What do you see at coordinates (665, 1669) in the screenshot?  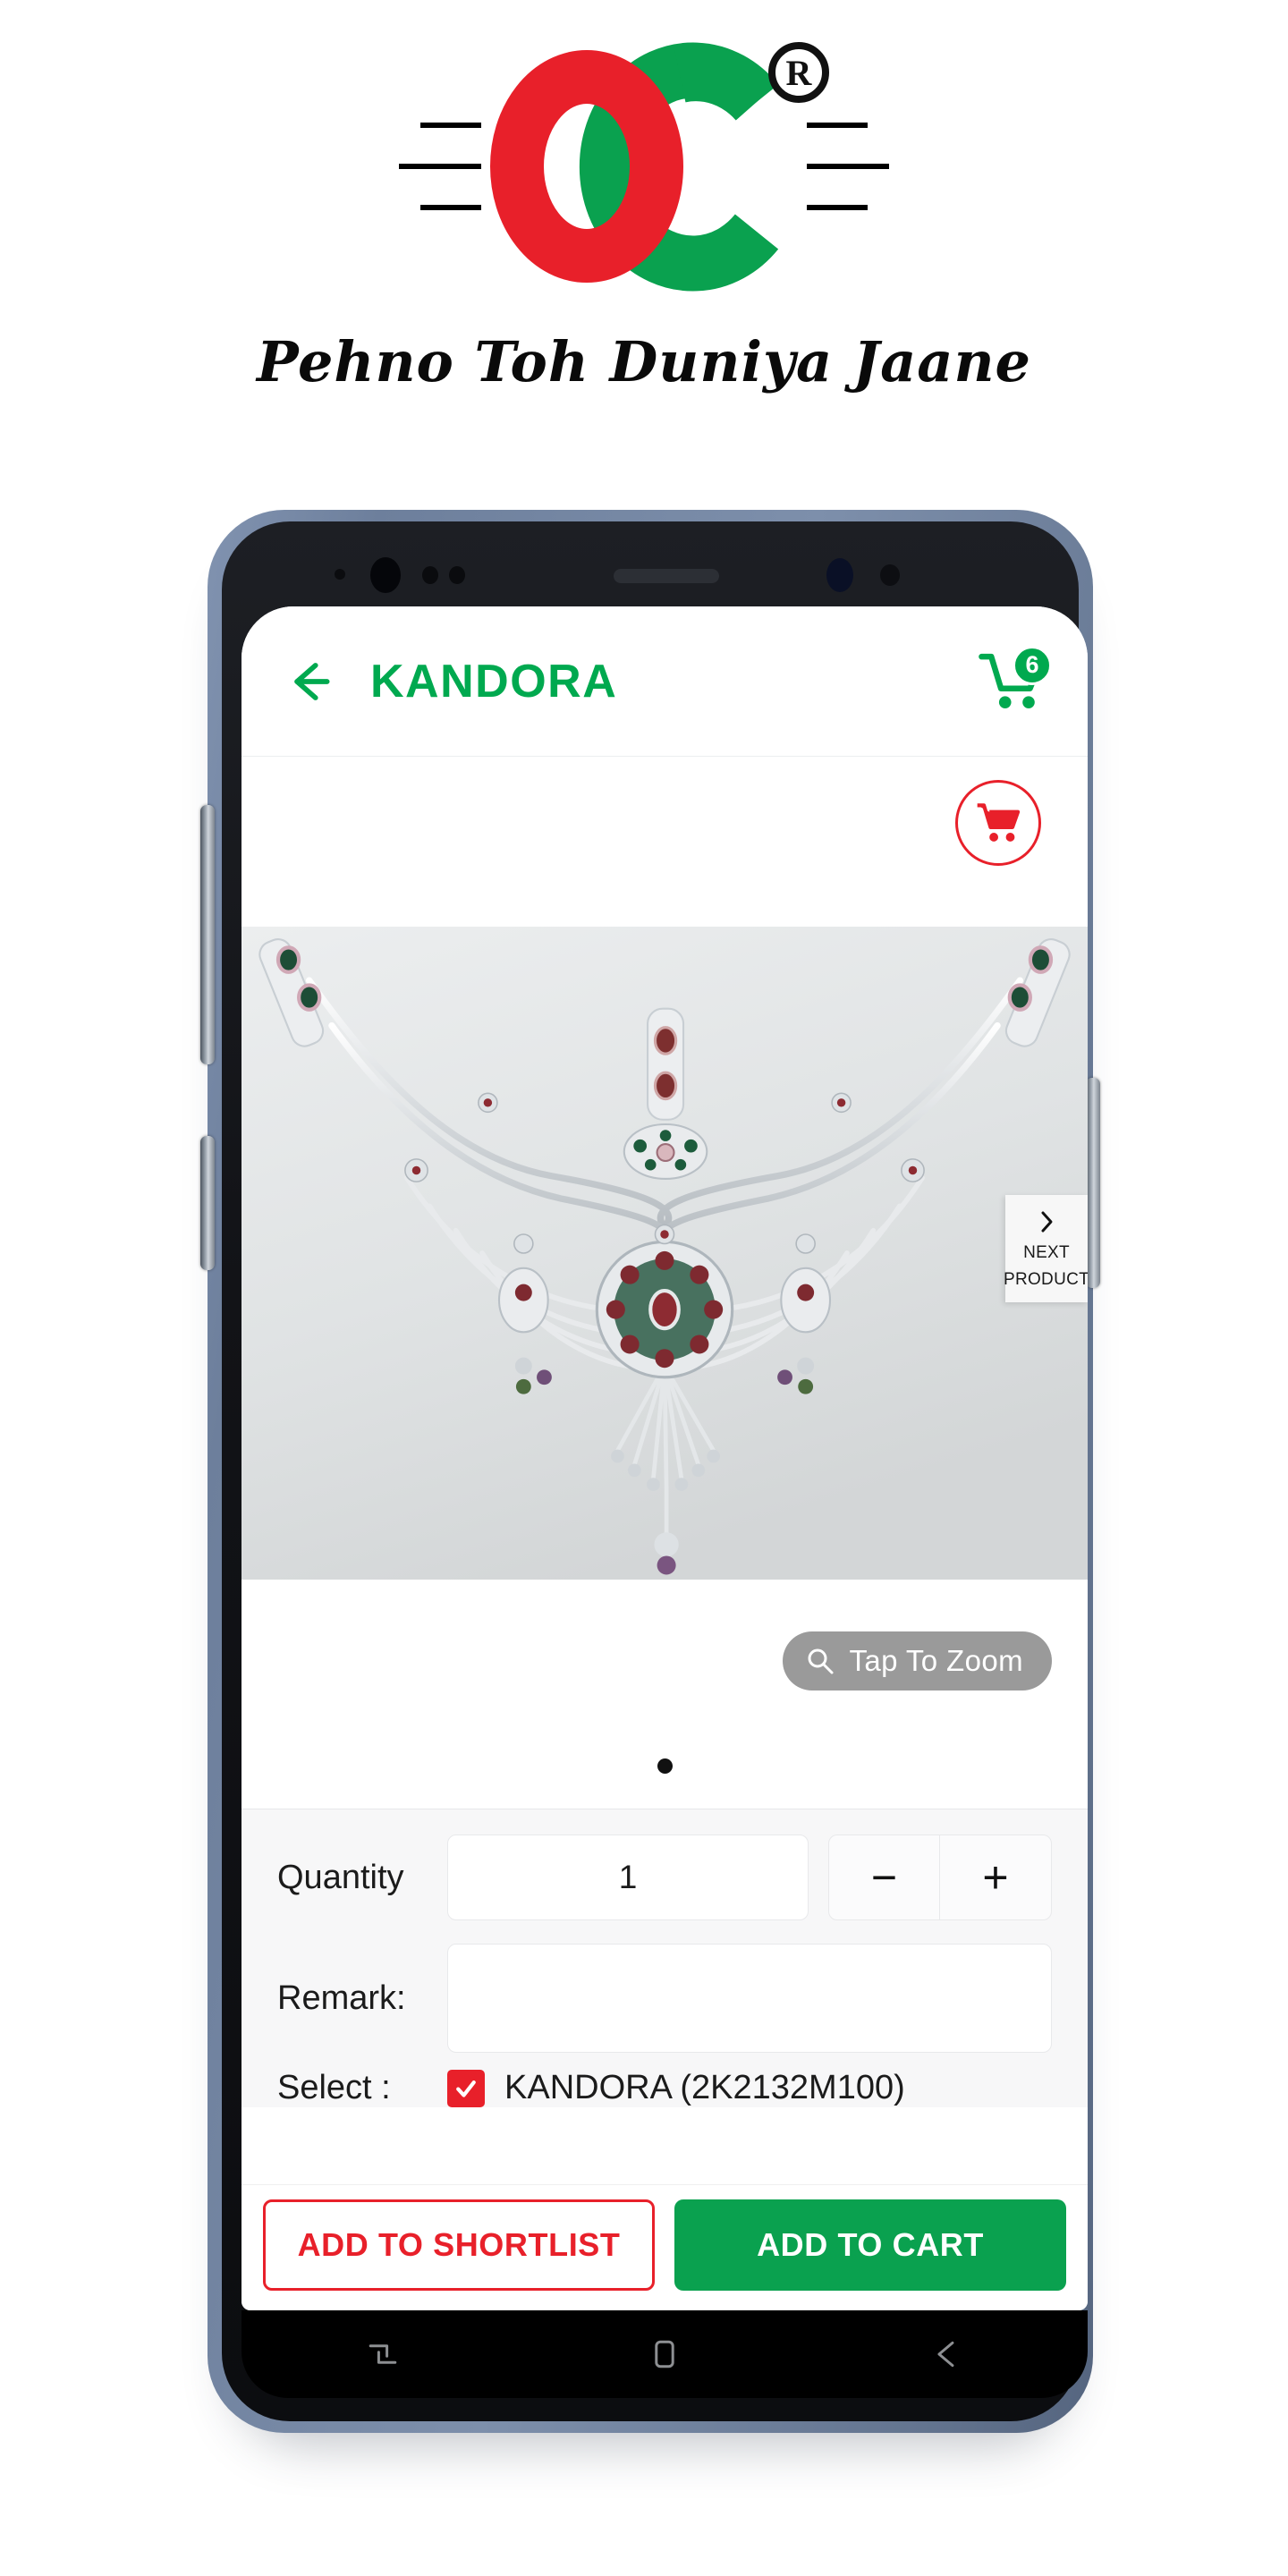 I see `gallery-footer: Tap To Zoom` at bounding box center [665, 1669].